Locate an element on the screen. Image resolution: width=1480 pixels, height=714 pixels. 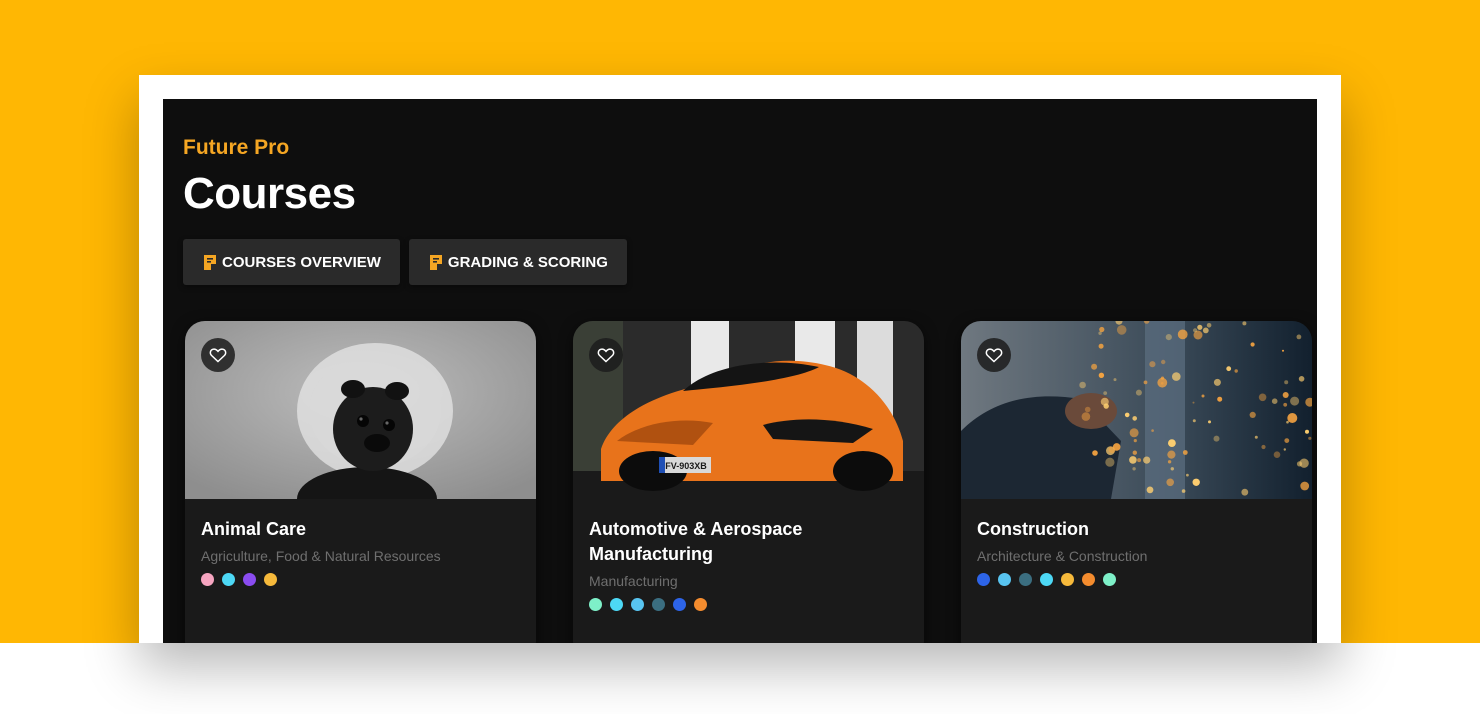
course-title: Automotive & Aerospace Manufacturing is located at coordinates (696, 541).